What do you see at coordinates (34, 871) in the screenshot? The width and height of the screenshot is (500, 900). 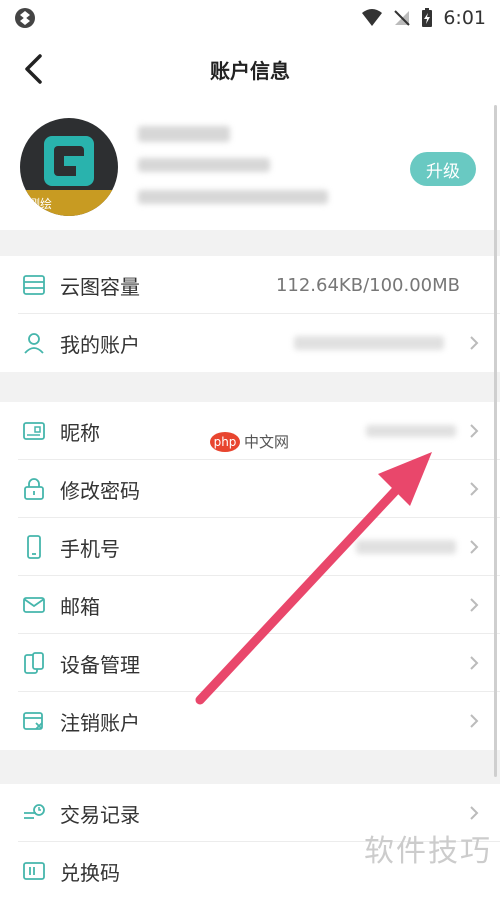 I see `redeem-icon` at bounding box center [34, 871].